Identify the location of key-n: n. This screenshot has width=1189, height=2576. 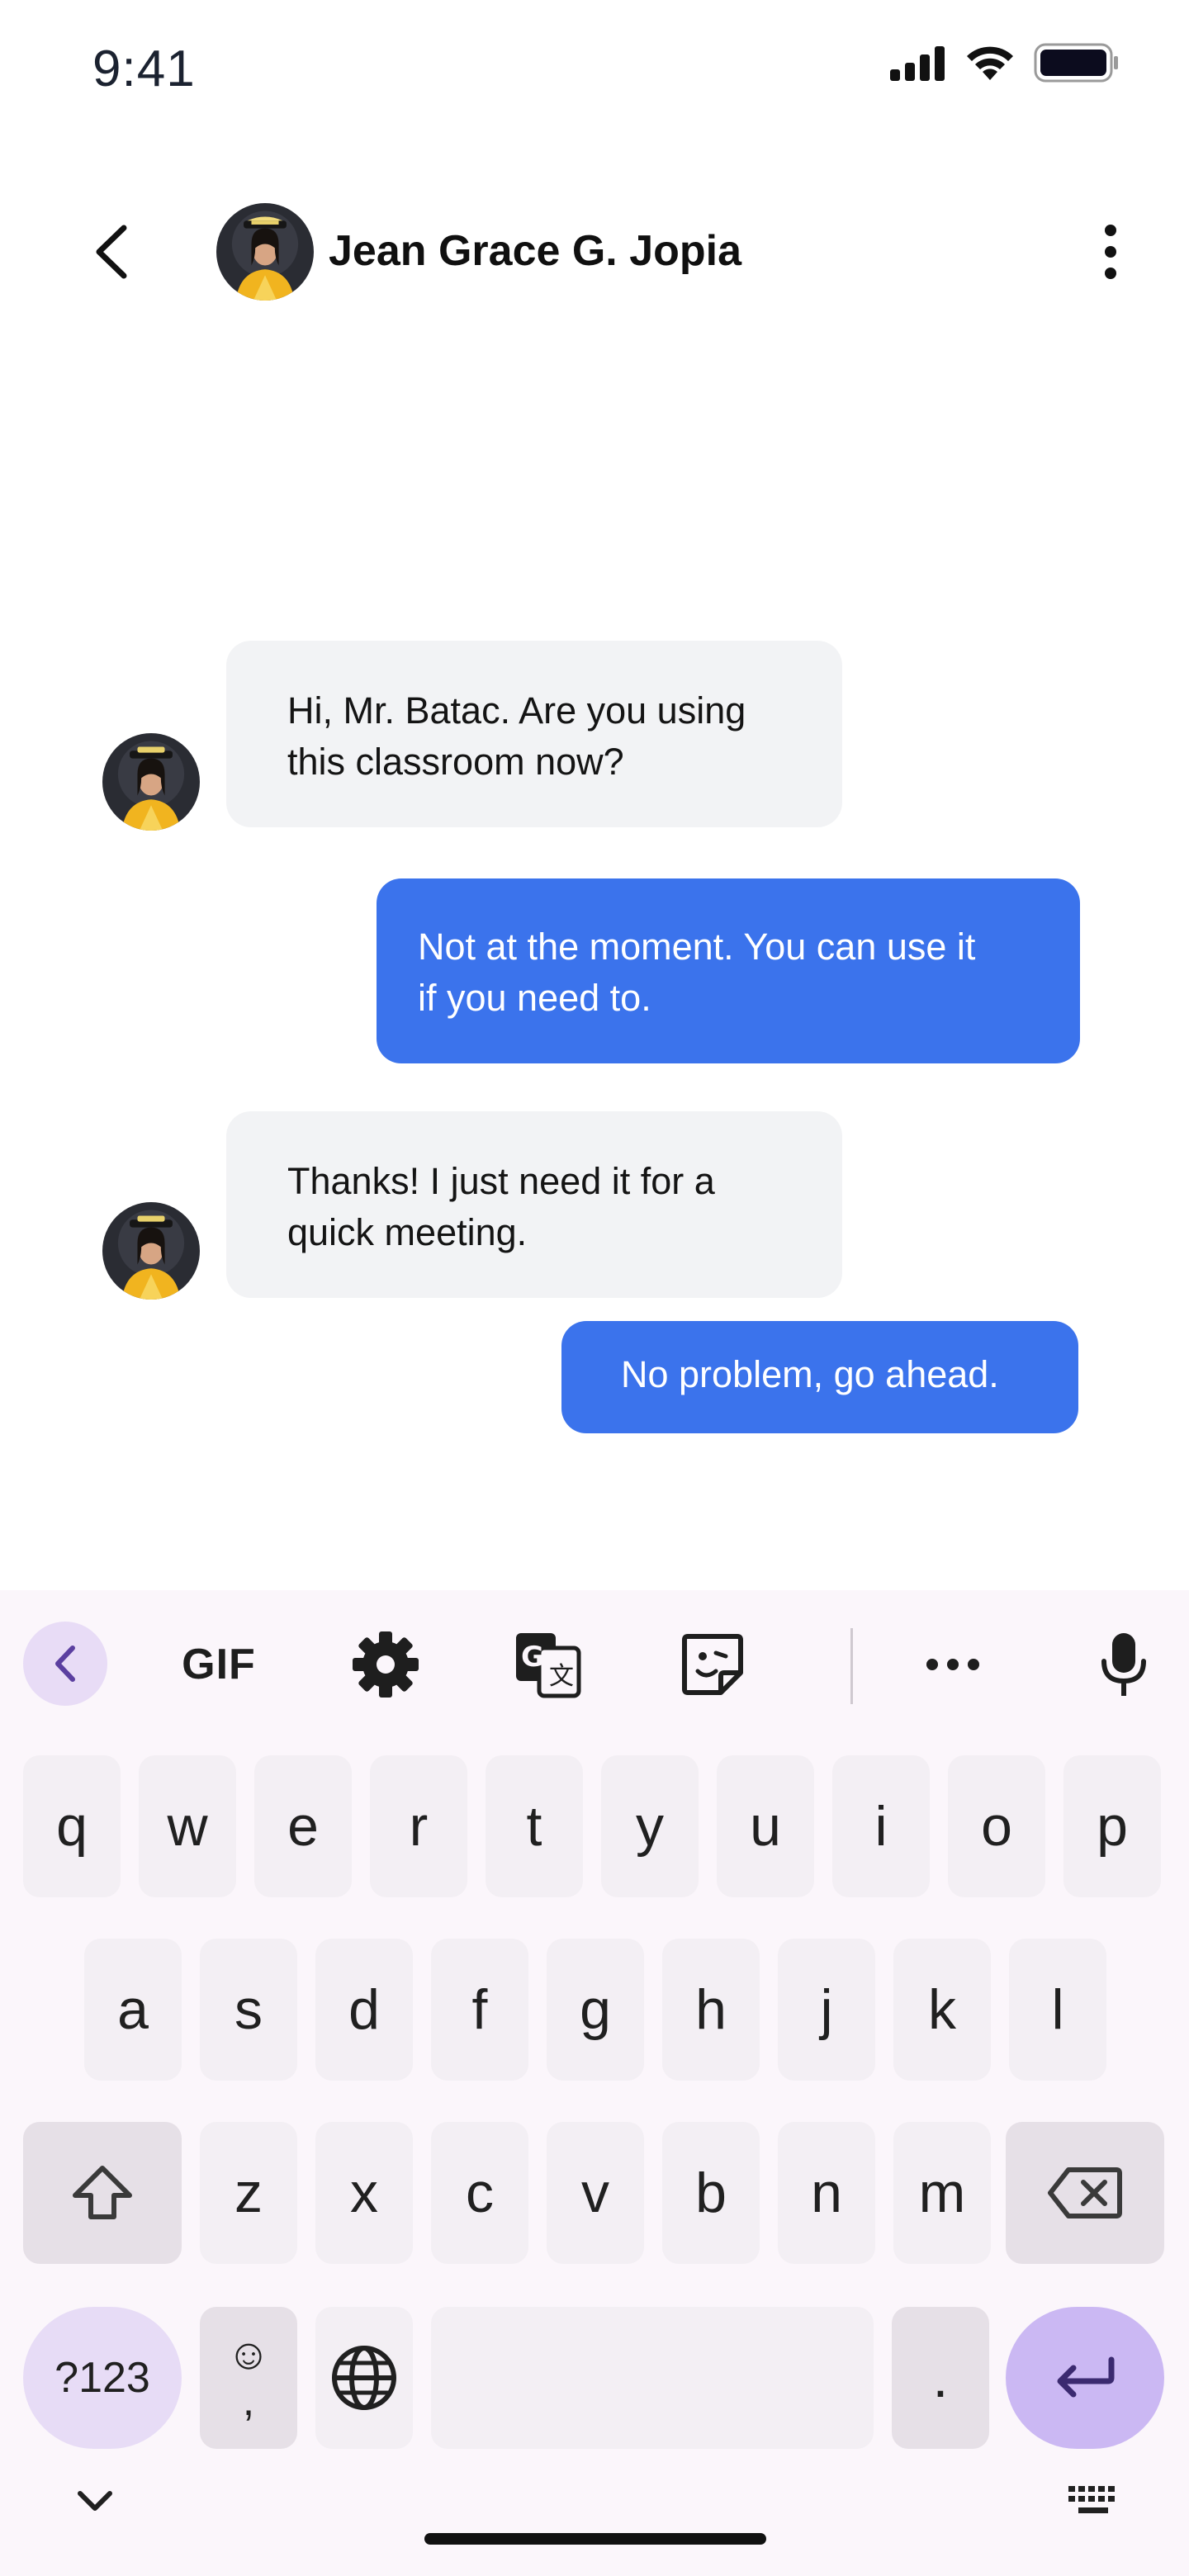
(826, 2193).